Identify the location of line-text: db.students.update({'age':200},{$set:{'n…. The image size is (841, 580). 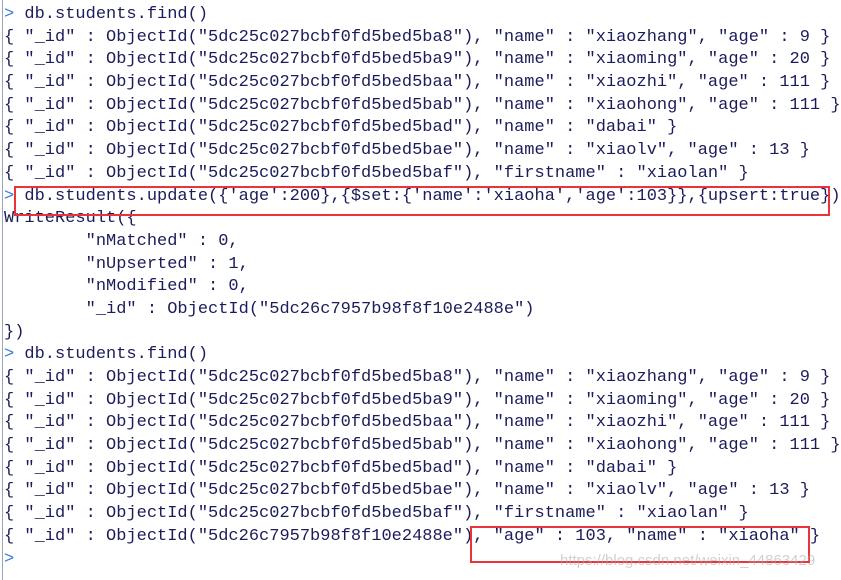
(432, 196).